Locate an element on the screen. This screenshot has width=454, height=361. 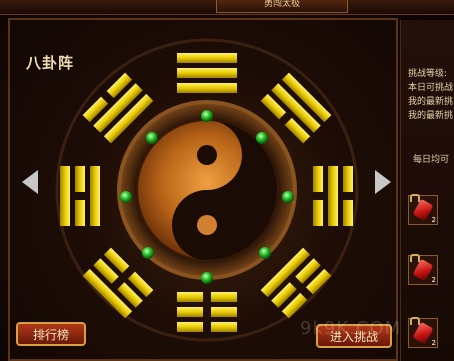
yin-yang-icon is located at coordinates (207, 190).